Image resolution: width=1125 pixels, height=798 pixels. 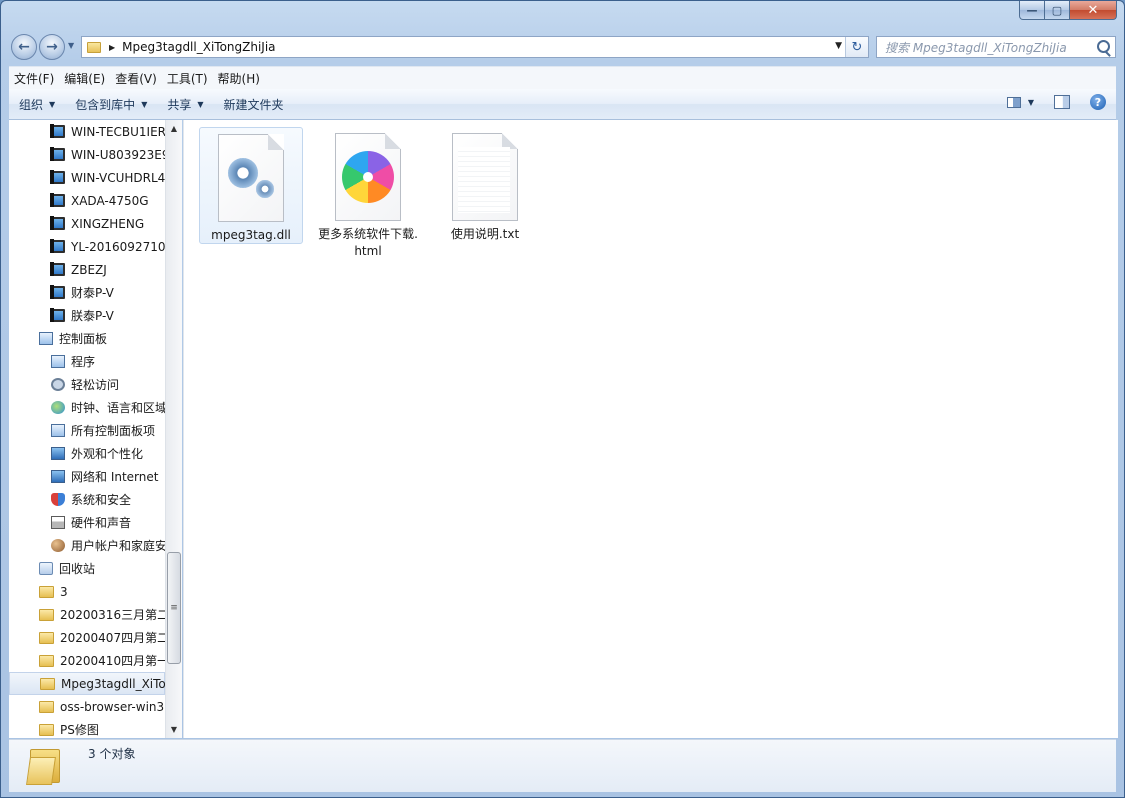 I want to click on address-dropdown-icon: ▼, so click(x=838, y=46).